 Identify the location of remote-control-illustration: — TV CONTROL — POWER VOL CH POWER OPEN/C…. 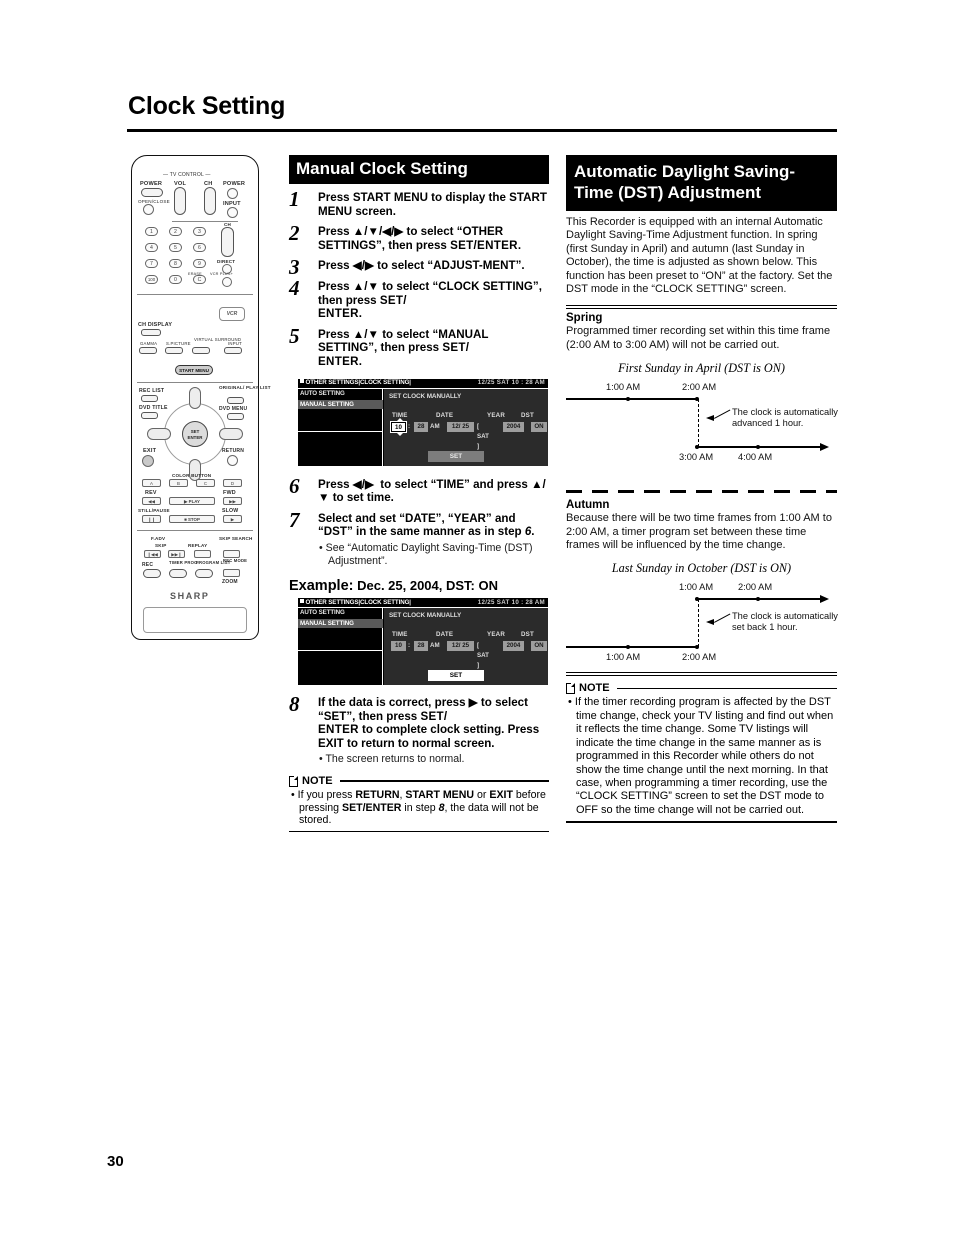
(201, 397).